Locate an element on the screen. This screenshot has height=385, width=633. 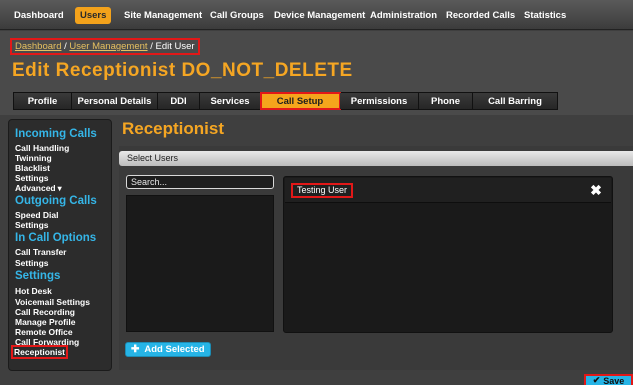
caret-down-icon: ▾ is located at coordinates (59, 188).